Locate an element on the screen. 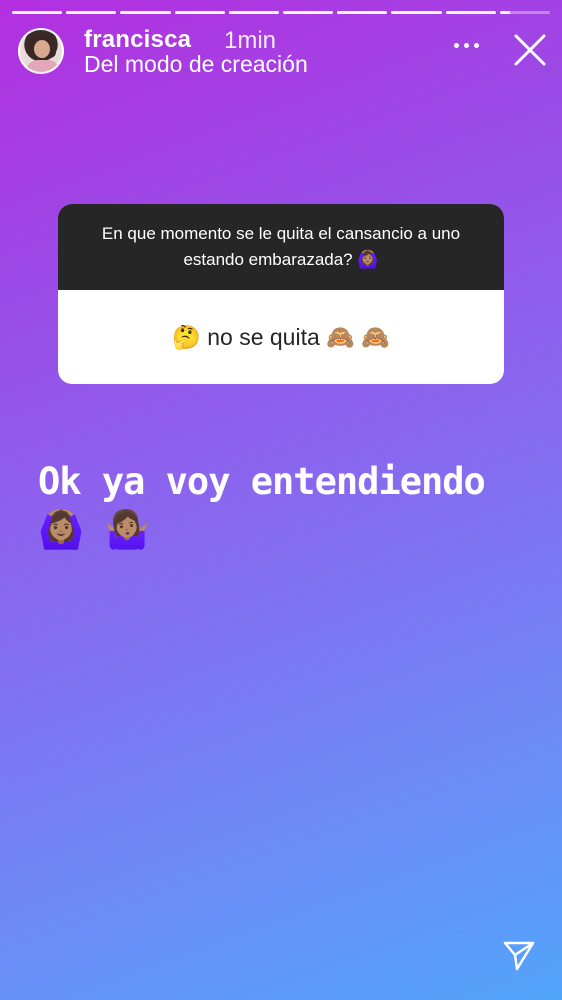 This screenshot has width=562, height=1000. avatar is located at coordinates (41, 51).